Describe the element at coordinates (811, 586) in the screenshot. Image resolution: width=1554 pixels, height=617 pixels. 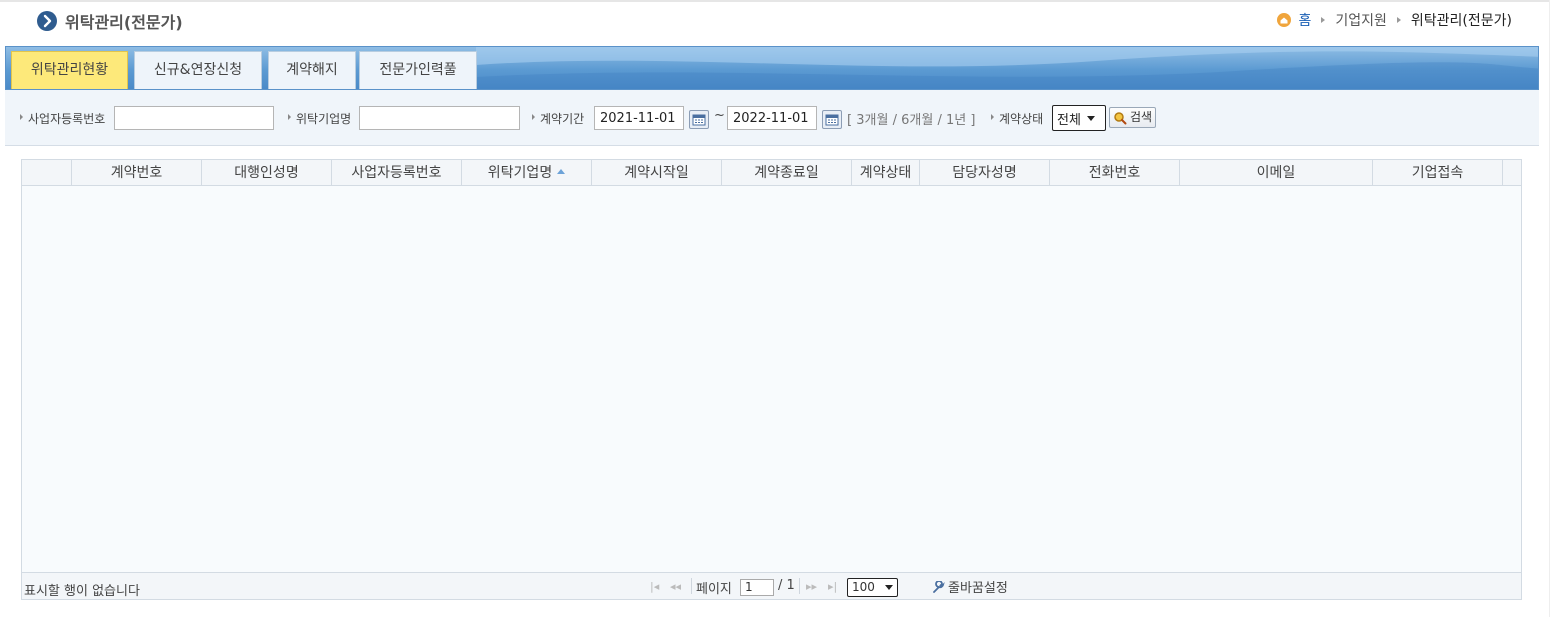
I see `next-page-icon: ▸▸` at that location.